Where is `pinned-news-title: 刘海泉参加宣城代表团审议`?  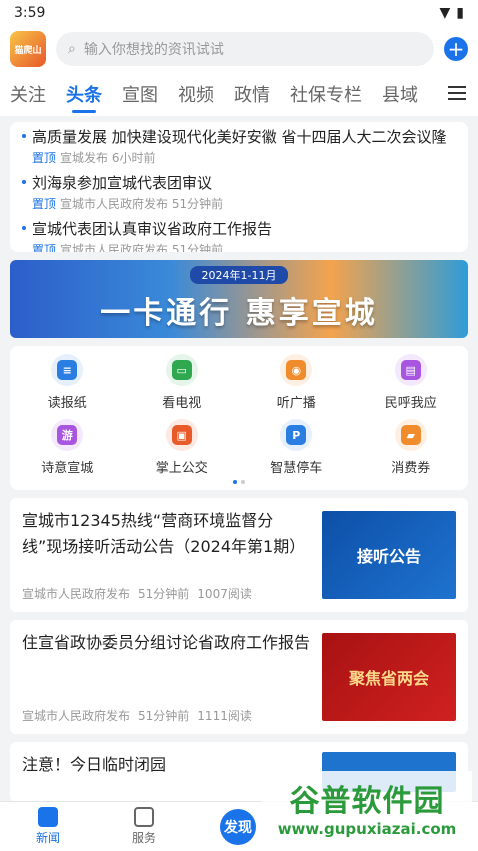
pinned-news-title: 刘海泉参加宣城代表团审议 is located at coordinates (239, 182).